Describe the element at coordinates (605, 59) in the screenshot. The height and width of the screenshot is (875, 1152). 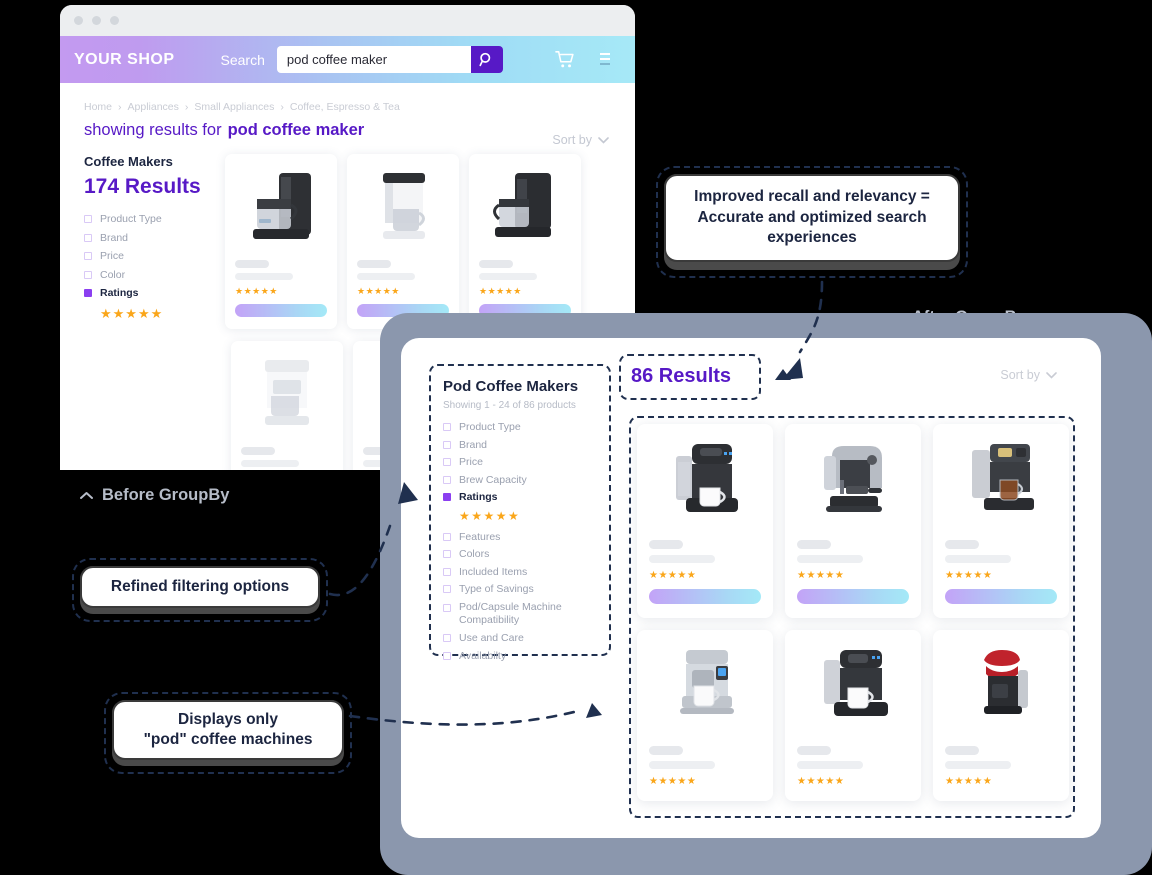
I see `hamburger-menu-icon` at that location.